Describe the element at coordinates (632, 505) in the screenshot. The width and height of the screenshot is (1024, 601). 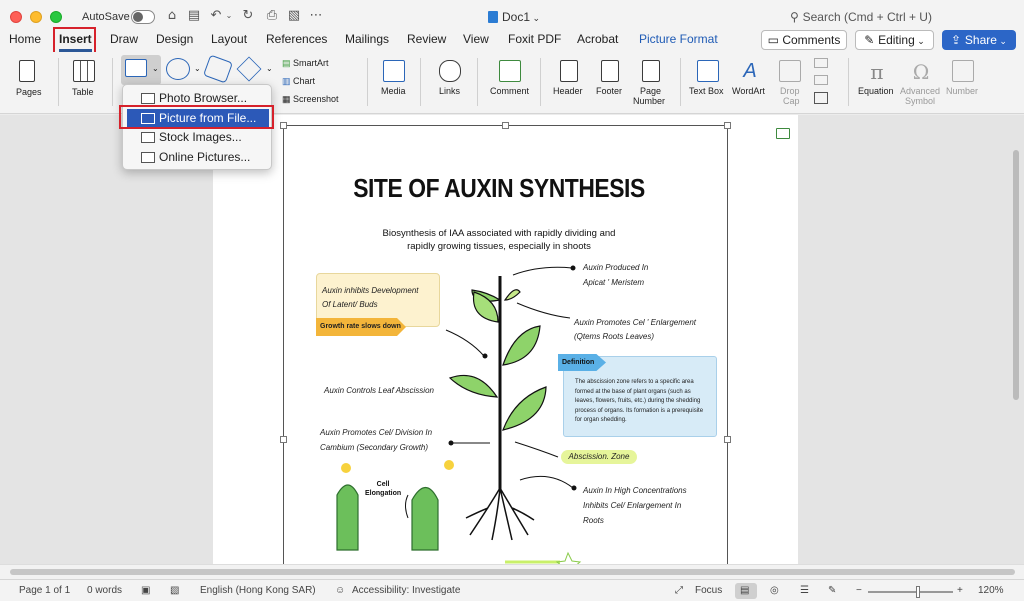
I see `high-conc-line-2: Inhibits Cel/ Enlargement In` at that location.